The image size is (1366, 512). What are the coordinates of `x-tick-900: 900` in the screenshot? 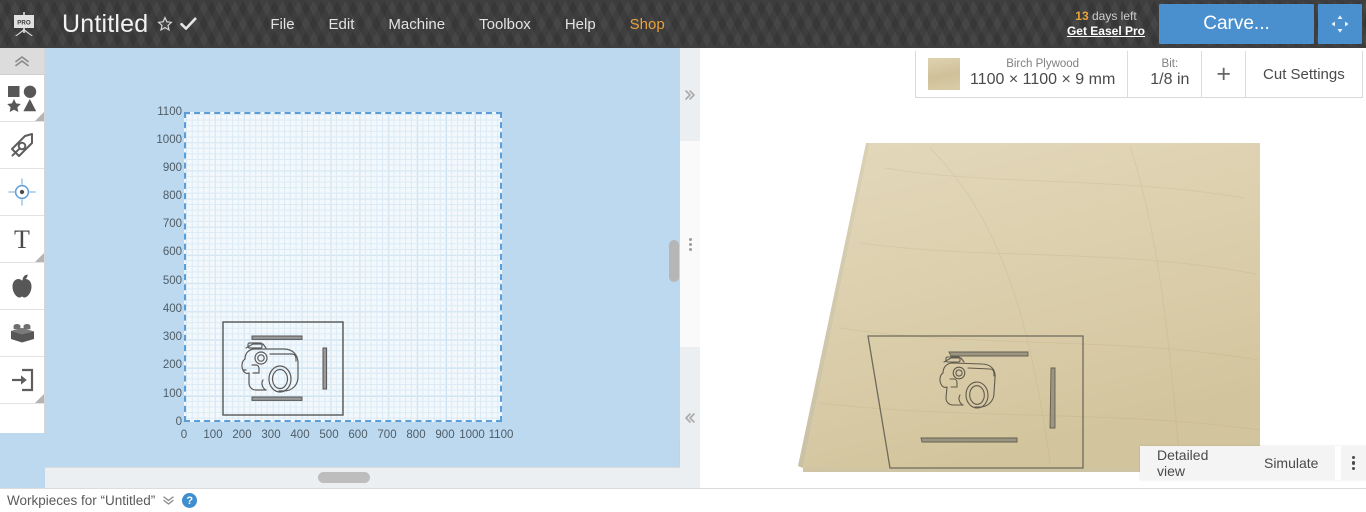 It's located at (445, 435).